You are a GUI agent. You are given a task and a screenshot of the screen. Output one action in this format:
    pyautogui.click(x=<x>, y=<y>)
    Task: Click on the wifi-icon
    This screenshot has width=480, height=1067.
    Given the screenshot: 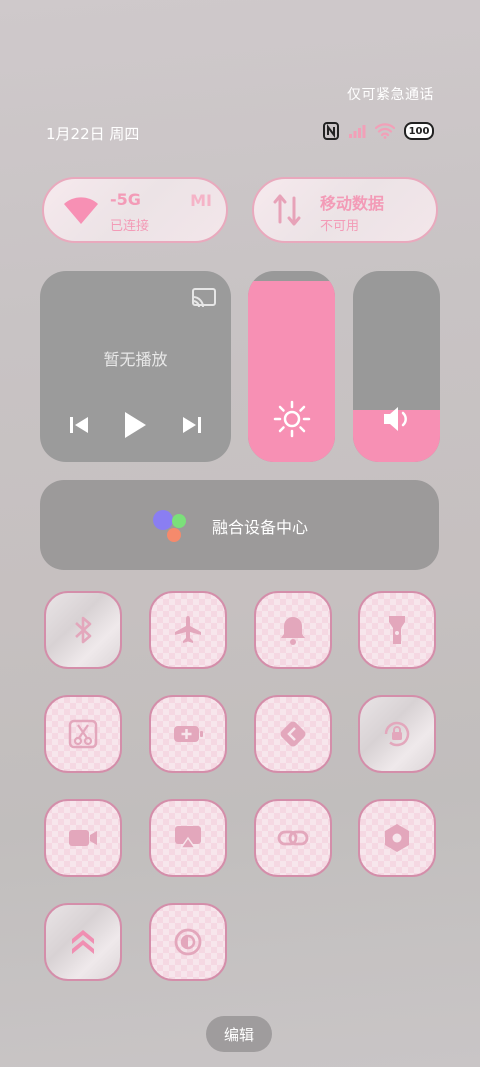 What is the action you would take?
    pyautogui.click(x=81, y=210)
    